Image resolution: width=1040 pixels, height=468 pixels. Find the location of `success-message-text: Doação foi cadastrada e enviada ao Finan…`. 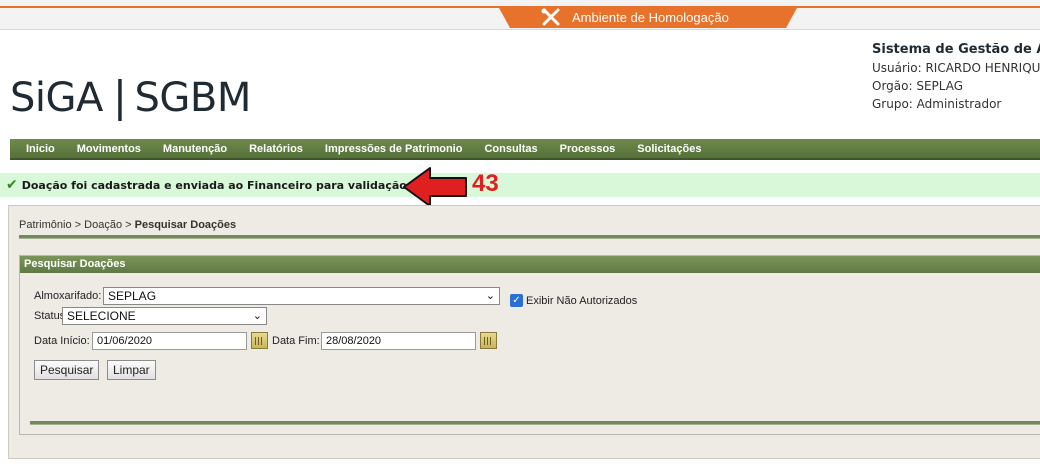

success-message-text: Doação foi cadastrada e enviada ao Finan… is located at coordinates (216, 185).